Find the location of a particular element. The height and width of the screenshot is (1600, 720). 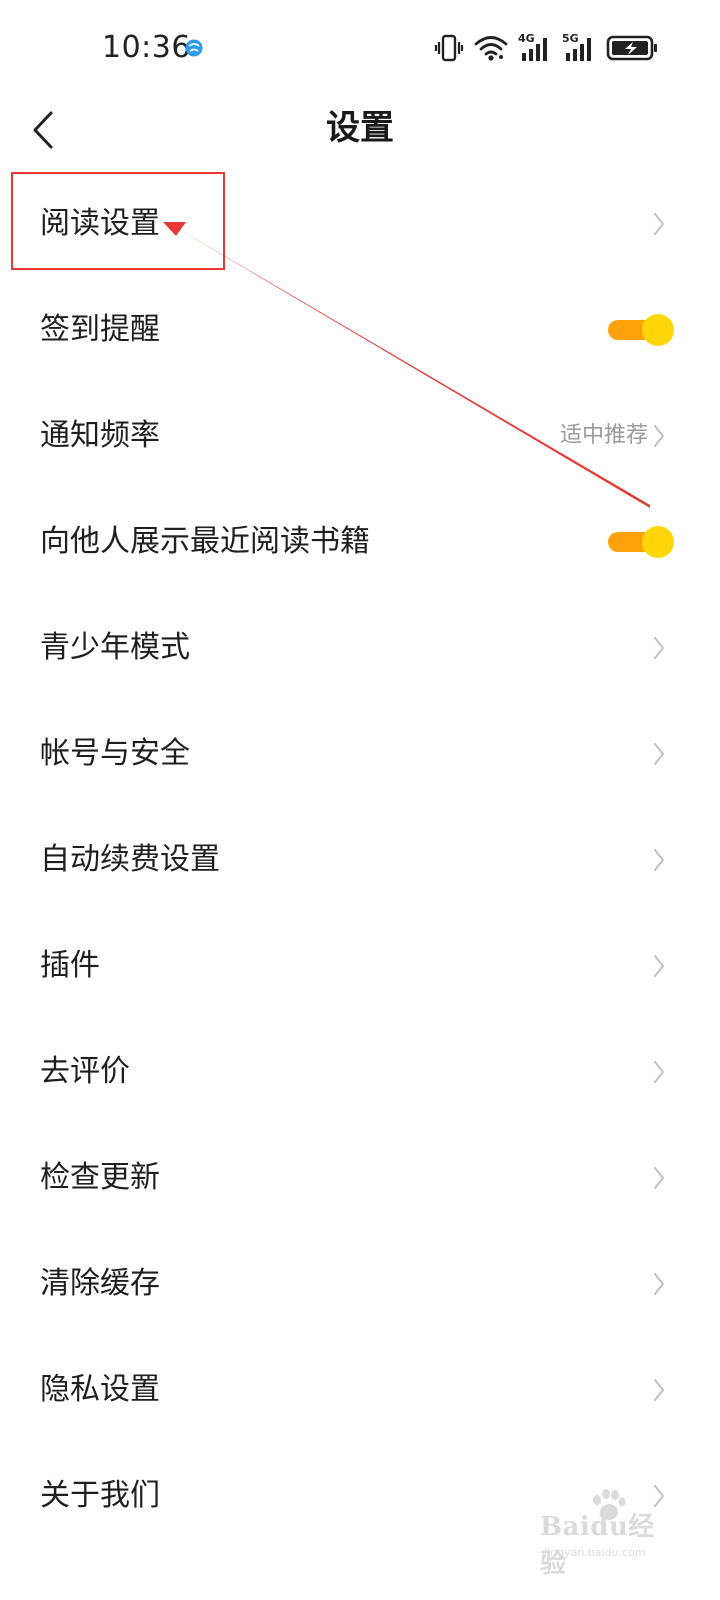

settings-row-label: 隐私设置 is located at coordinates (100, 1389).